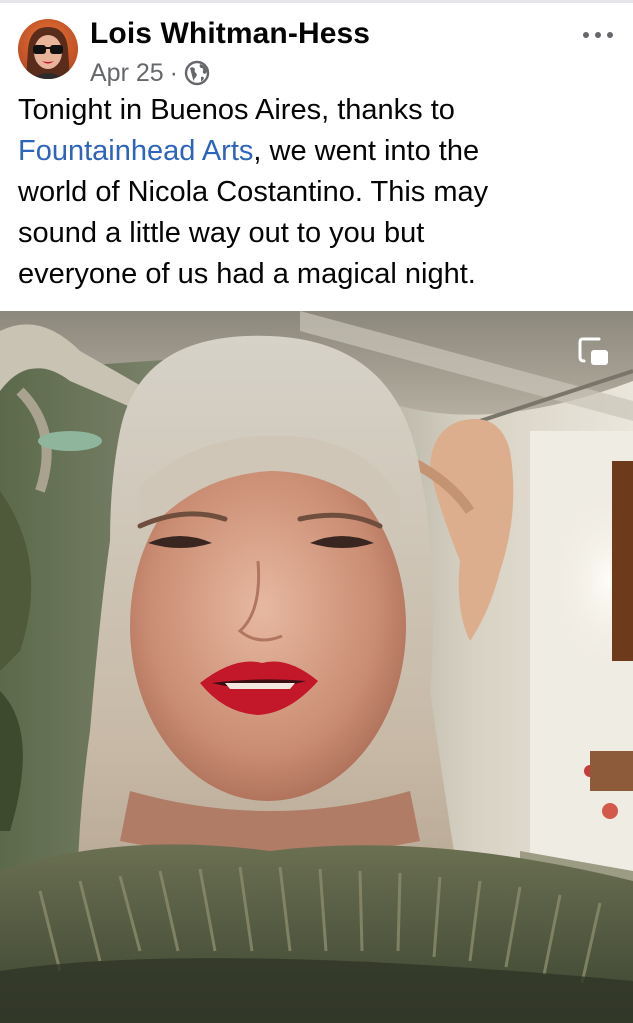 The image size is (633, 1023). I want to click on post-date: Apr 25, so click(127, 73).